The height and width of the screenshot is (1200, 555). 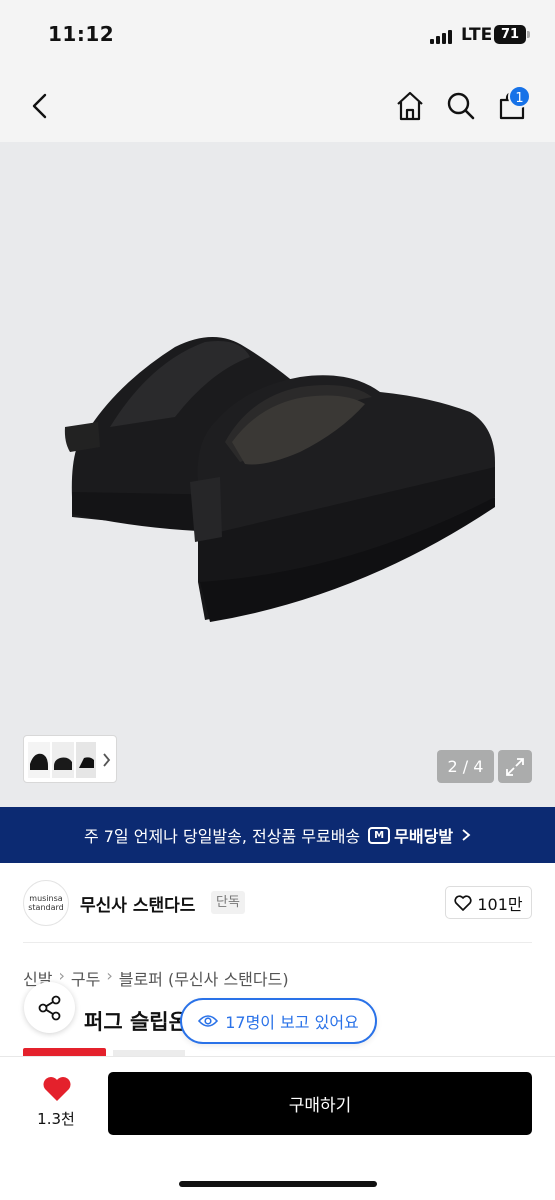 I want to click on share-button, so click(x=49, y=1007).